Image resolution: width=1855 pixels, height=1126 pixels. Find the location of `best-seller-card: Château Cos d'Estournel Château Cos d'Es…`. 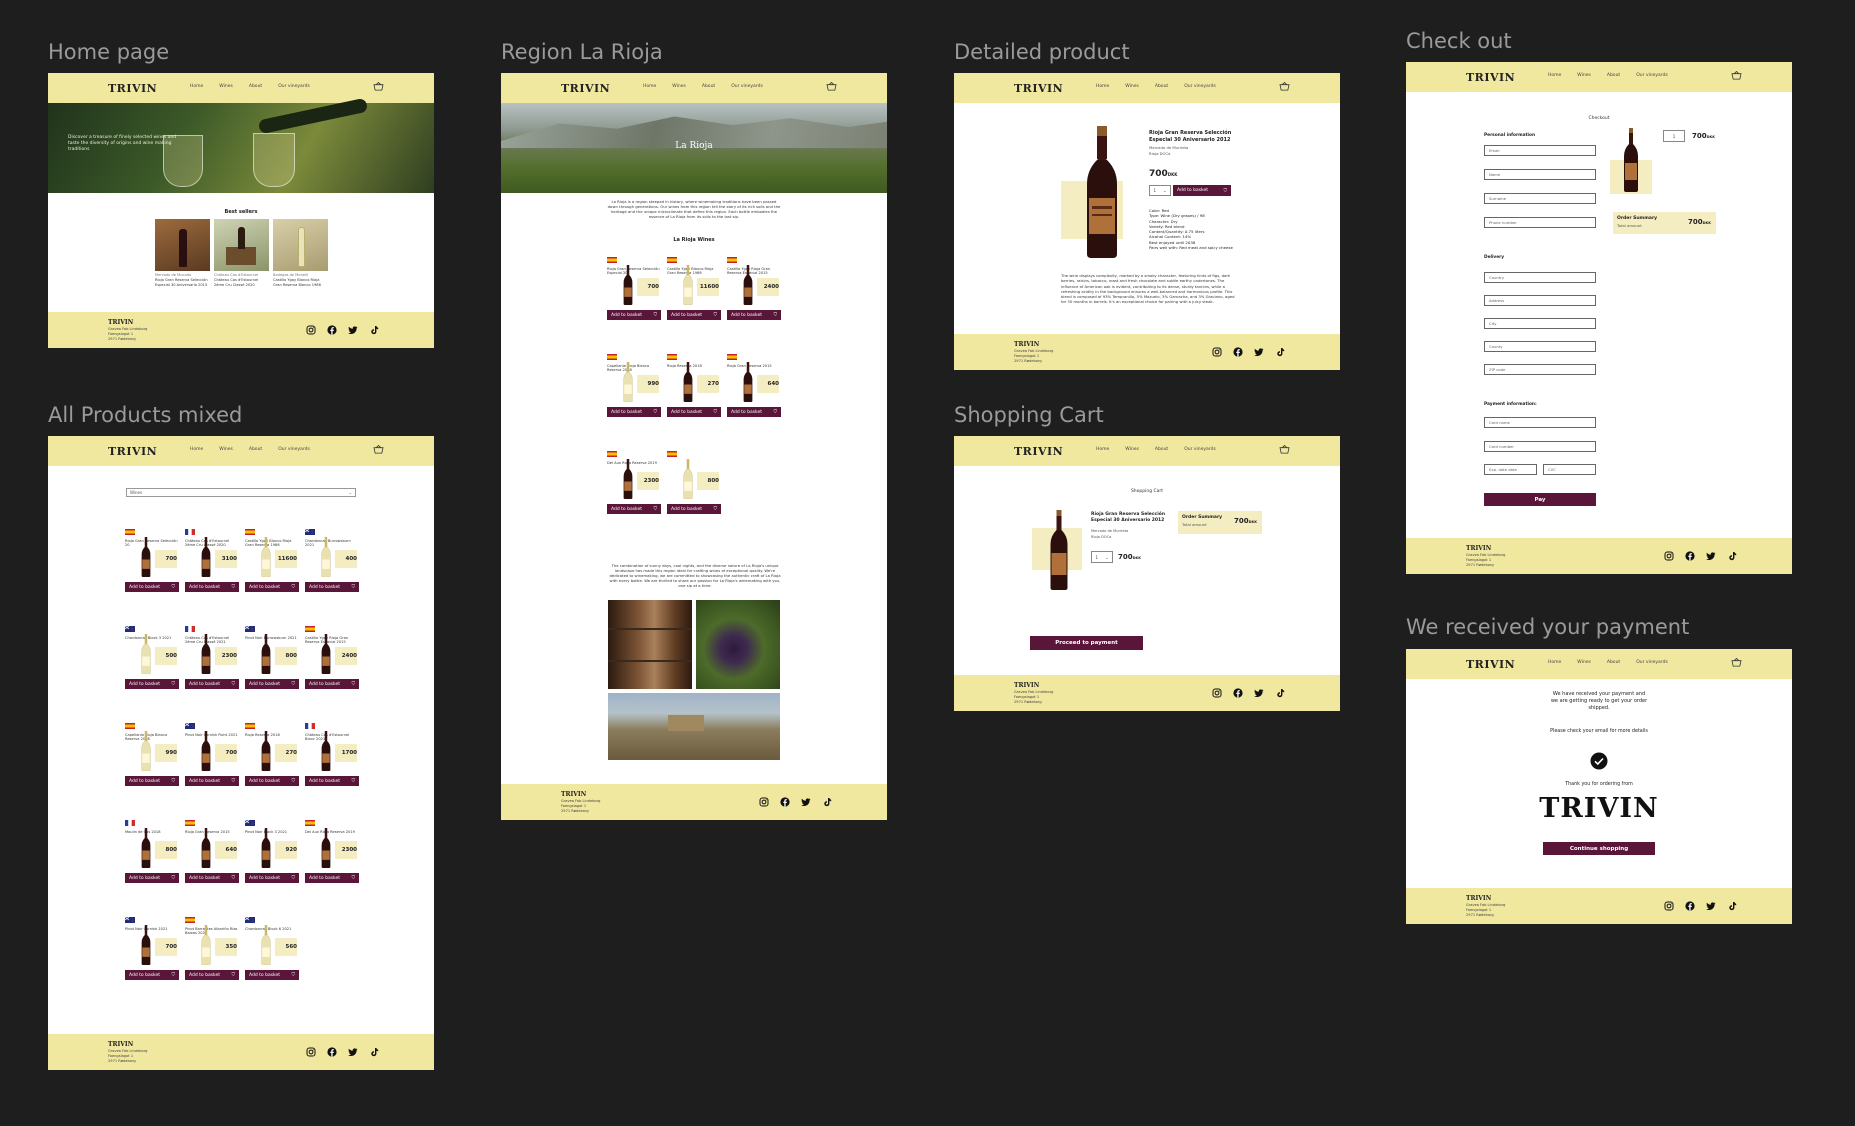

best-seller-card: Château Cos d'Estournel Château Cos d'Es… is located at coordinates (241, 253).